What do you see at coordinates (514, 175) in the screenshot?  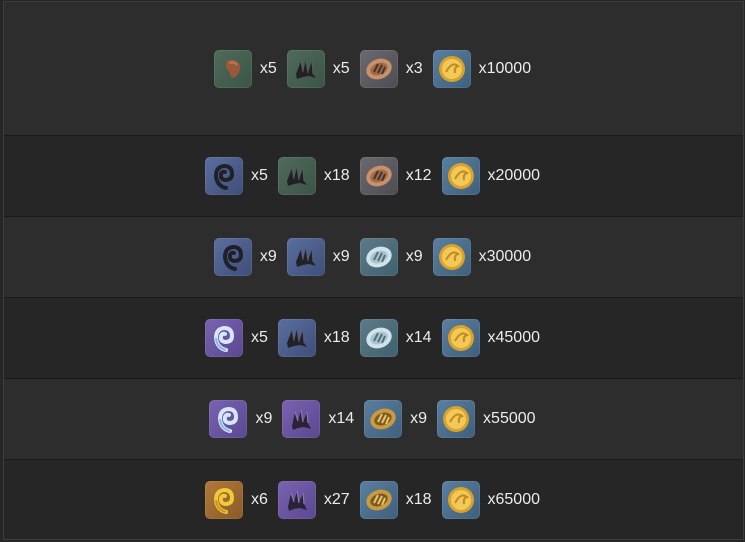 I see `quantity-label: x20000` at bounding box center [514, 175].